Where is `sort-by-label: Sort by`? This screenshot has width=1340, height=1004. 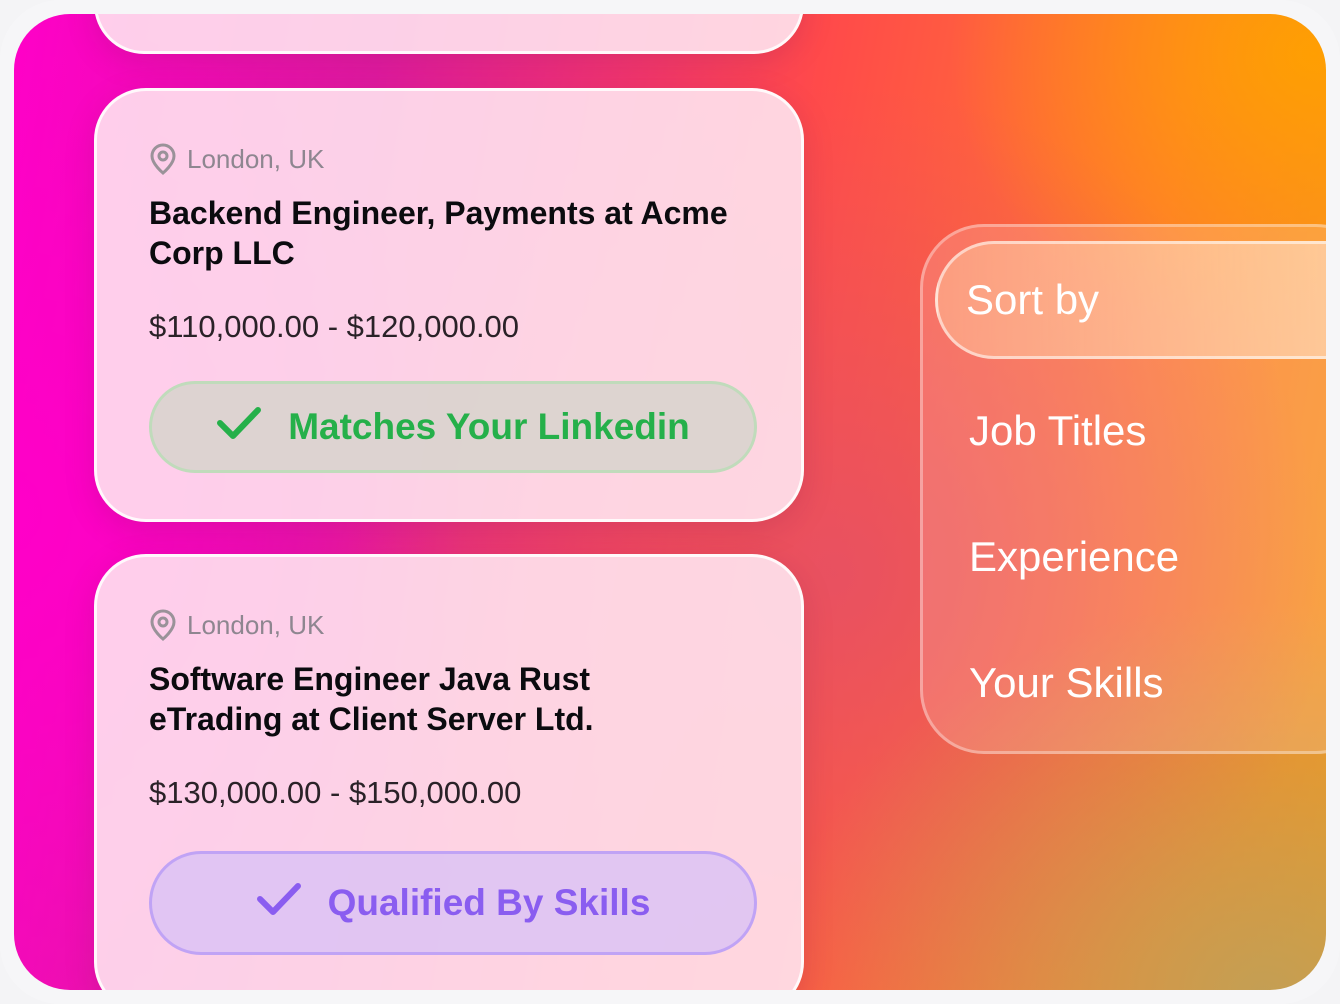
sort-by-label: Sort by is located at coordinates (1033, 299).